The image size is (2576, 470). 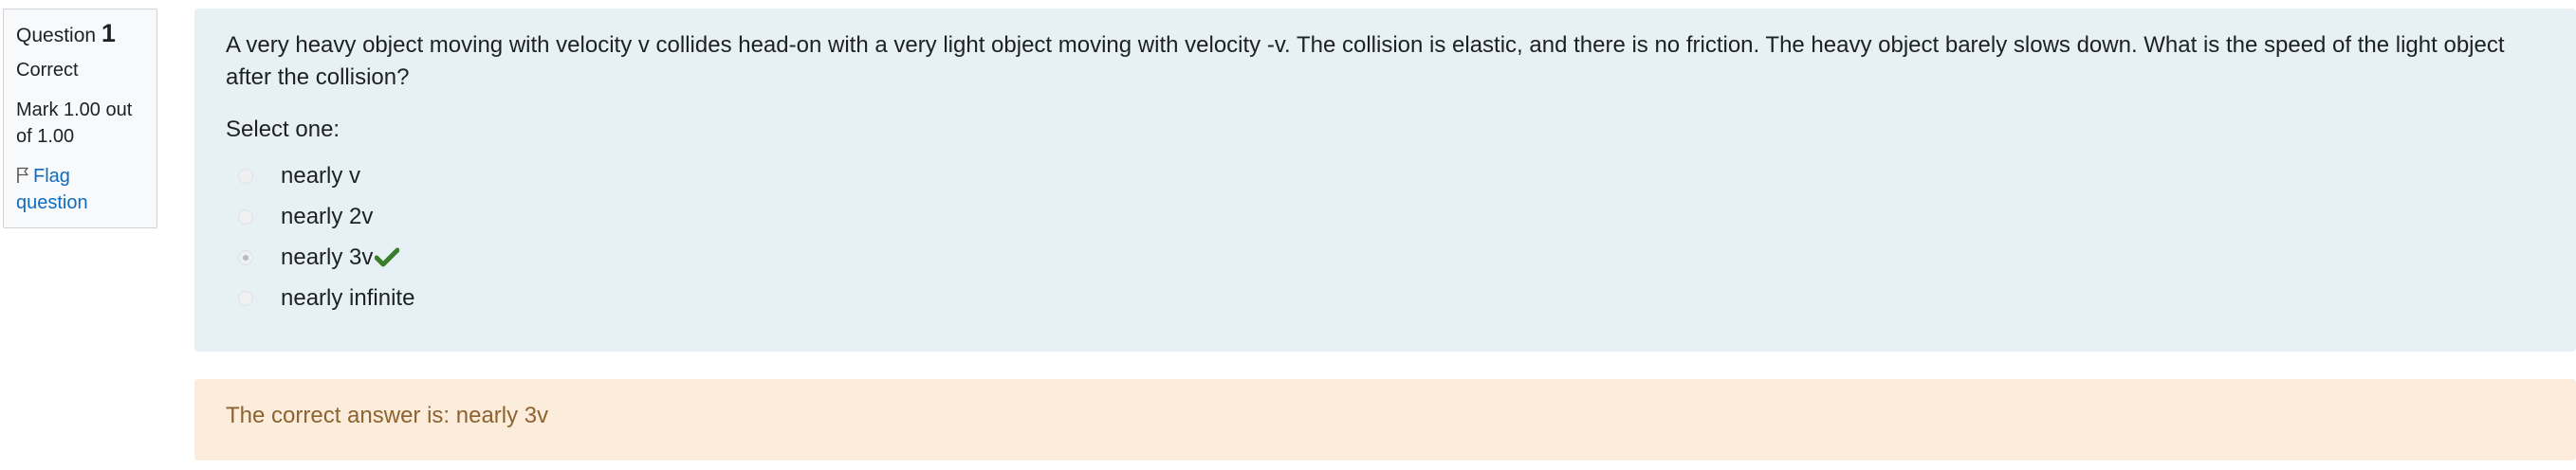 I want to click on answer-label: nearly v, so click(x=321, y=175).